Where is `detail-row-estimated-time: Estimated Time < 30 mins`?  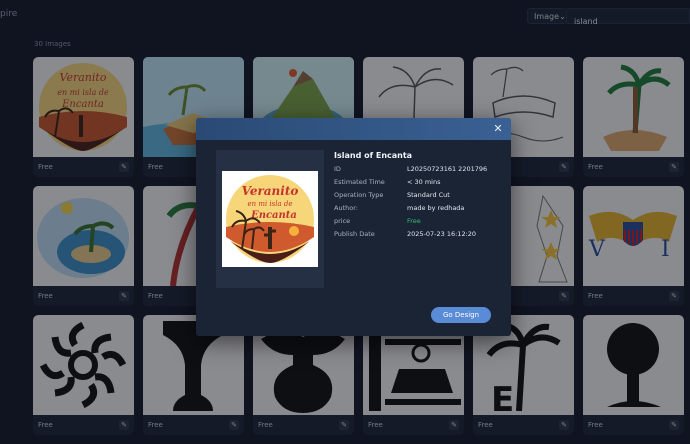
detail-row-estimated-time: Estimated Time < 30 mins is located at coordinates (419, 184).